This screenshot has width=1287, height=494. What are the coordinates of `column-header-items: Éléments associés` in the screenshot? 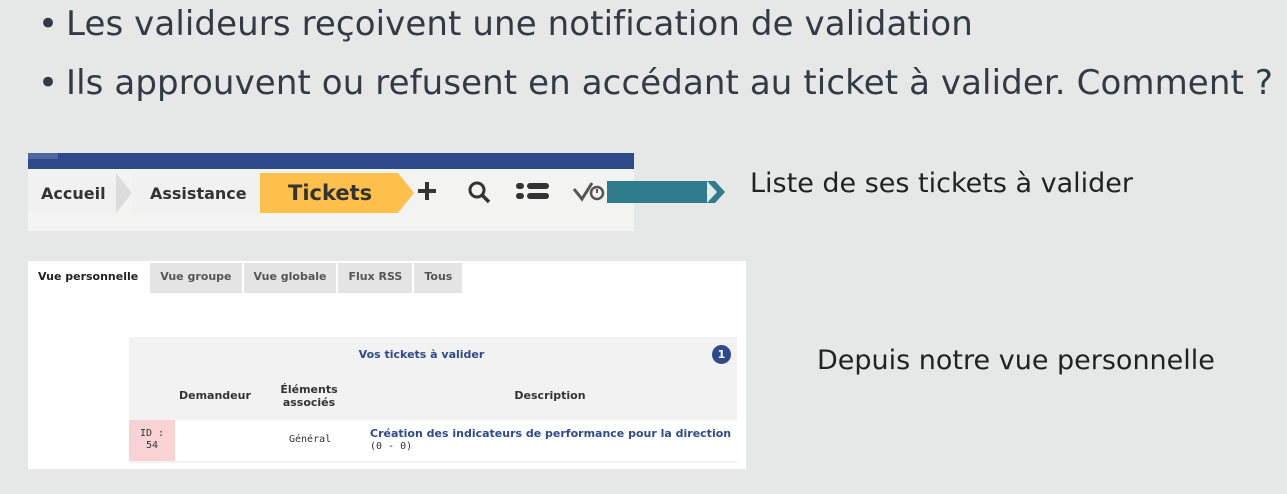 It's located at (309, 396).